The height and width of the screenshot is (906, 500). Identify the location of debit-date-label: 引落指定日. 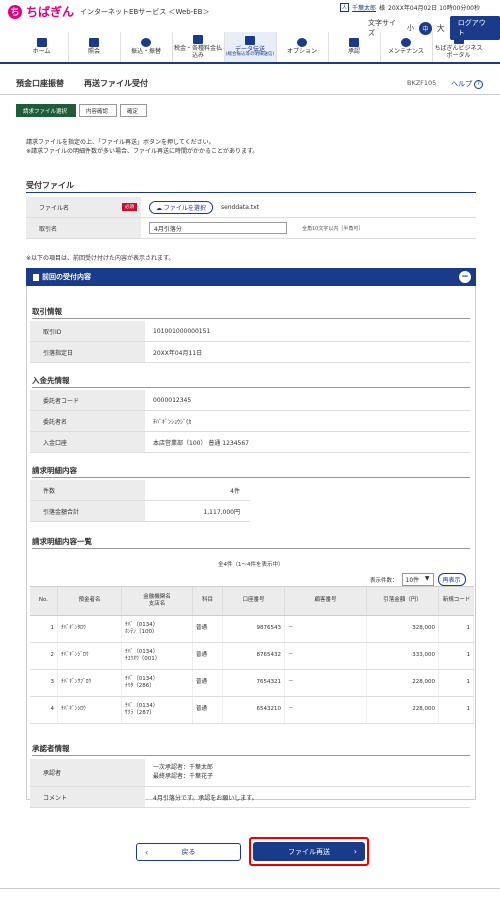
(87, 352).